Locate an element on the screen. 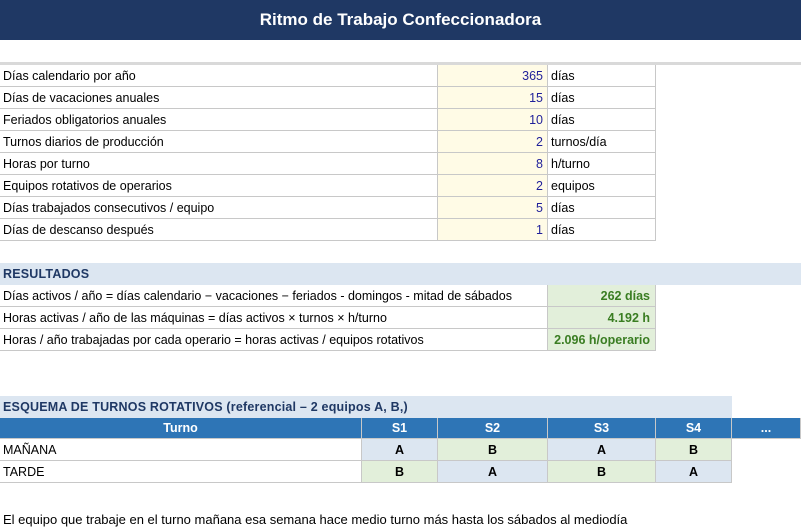 The image size is (801, 528). input-unit: equipos is located at coordinates (602, 186).